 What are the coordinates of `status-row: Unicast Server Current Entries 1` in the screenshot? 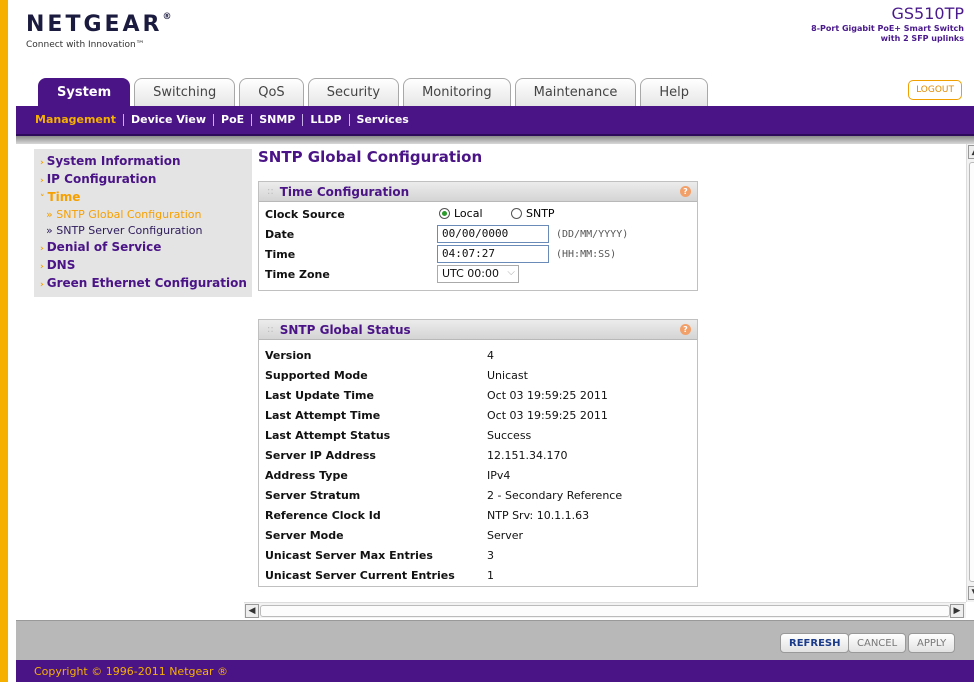 It's located at (478, 575).